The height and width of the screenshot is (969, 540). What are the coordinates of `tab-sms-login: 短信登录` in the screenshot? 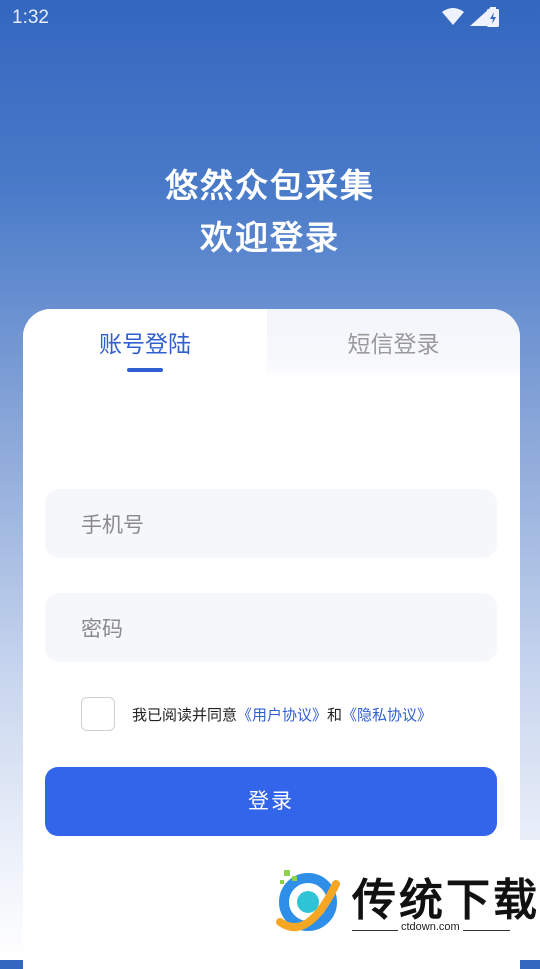 It's located at (393, 344).